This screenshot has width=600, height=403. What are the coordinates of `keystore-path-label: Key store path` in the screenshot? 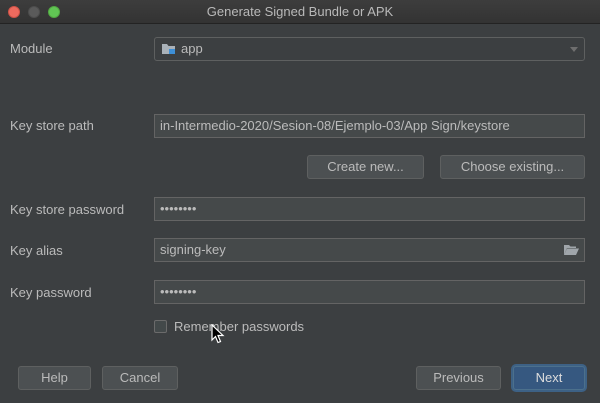 It's located at (52, 125).